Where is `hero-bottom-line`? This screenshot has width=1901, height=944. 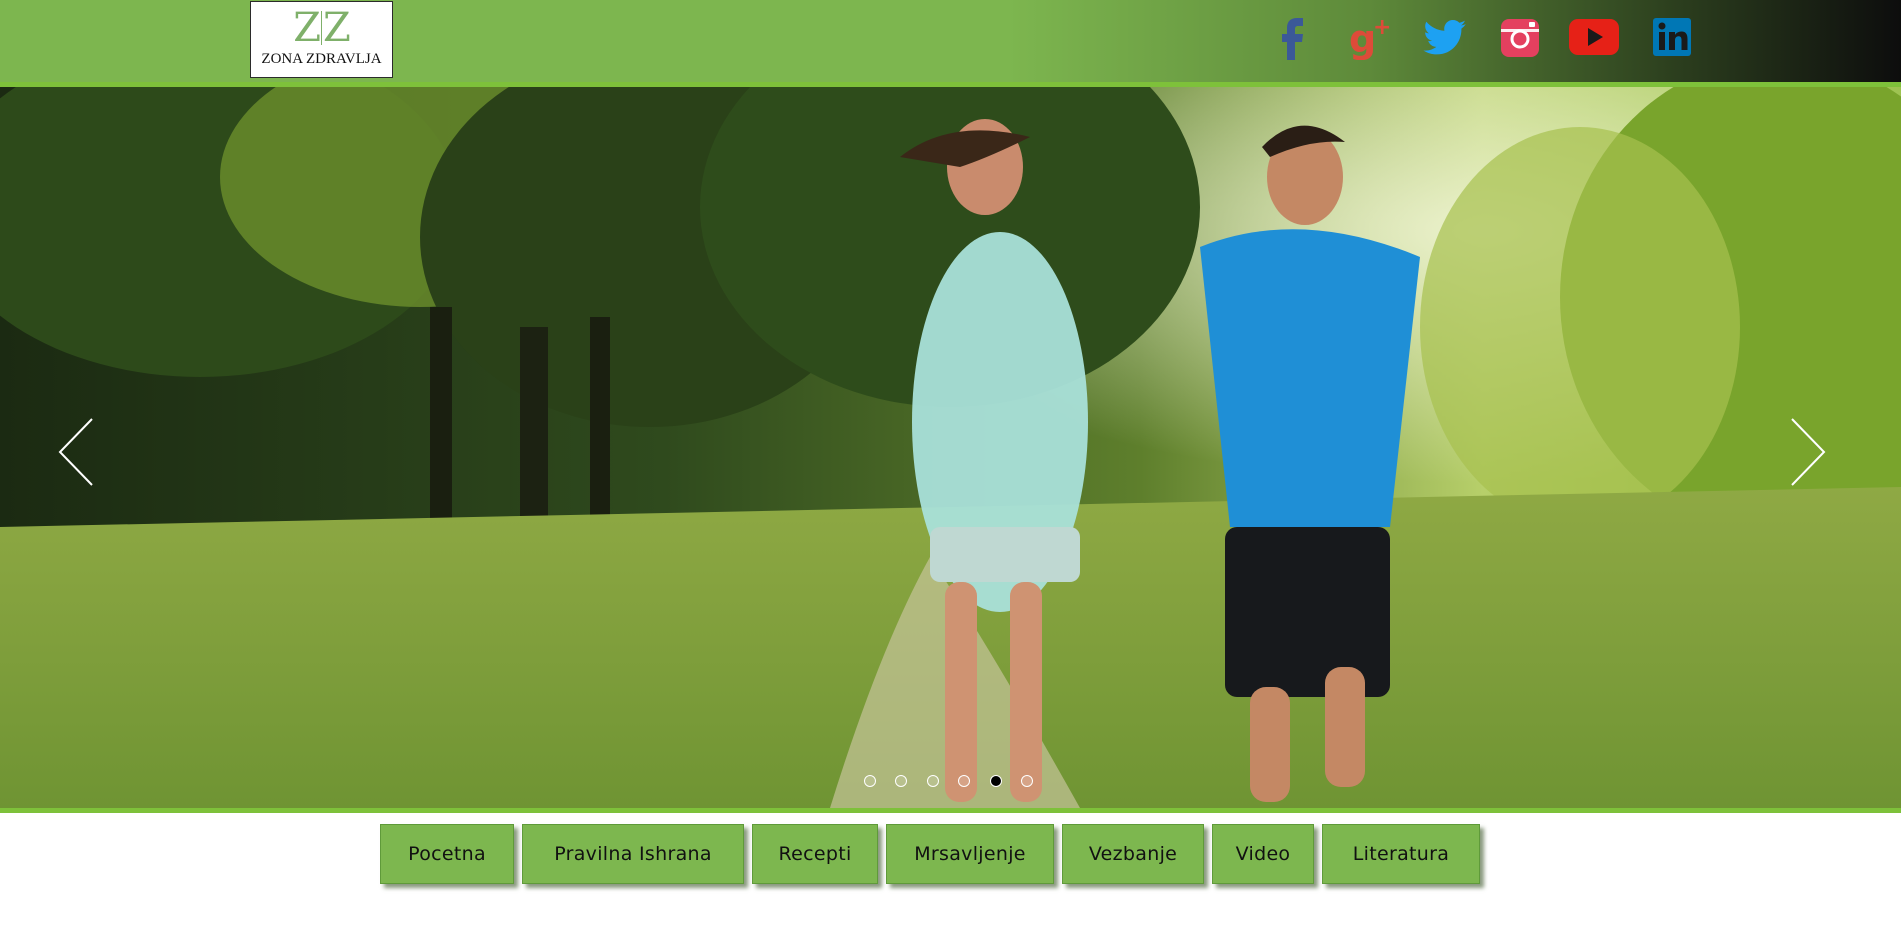
hero-bottom-line is located at coordinates (950, 810).